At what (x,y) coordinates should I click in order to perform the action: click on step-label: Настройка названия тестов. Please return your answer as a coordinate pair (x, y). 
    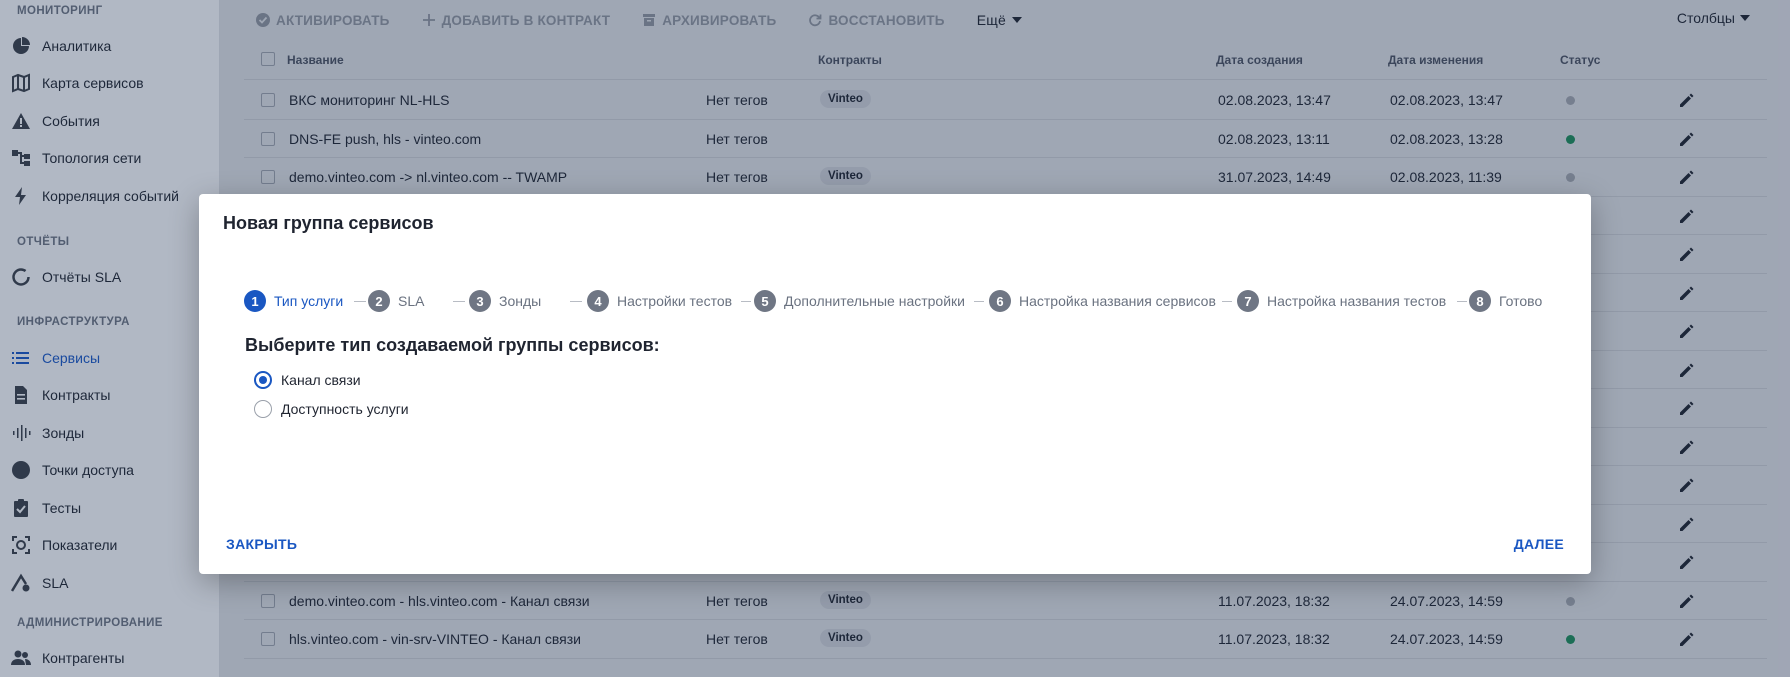
    Looking at the image, I should click on (1357, 301).